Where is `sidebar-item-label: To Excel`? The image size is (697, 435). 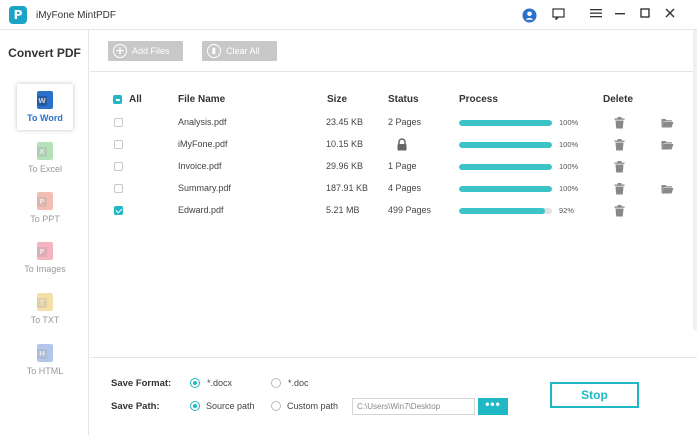
sidebar-item-label: To Excel is located at coordinates (44, 169).